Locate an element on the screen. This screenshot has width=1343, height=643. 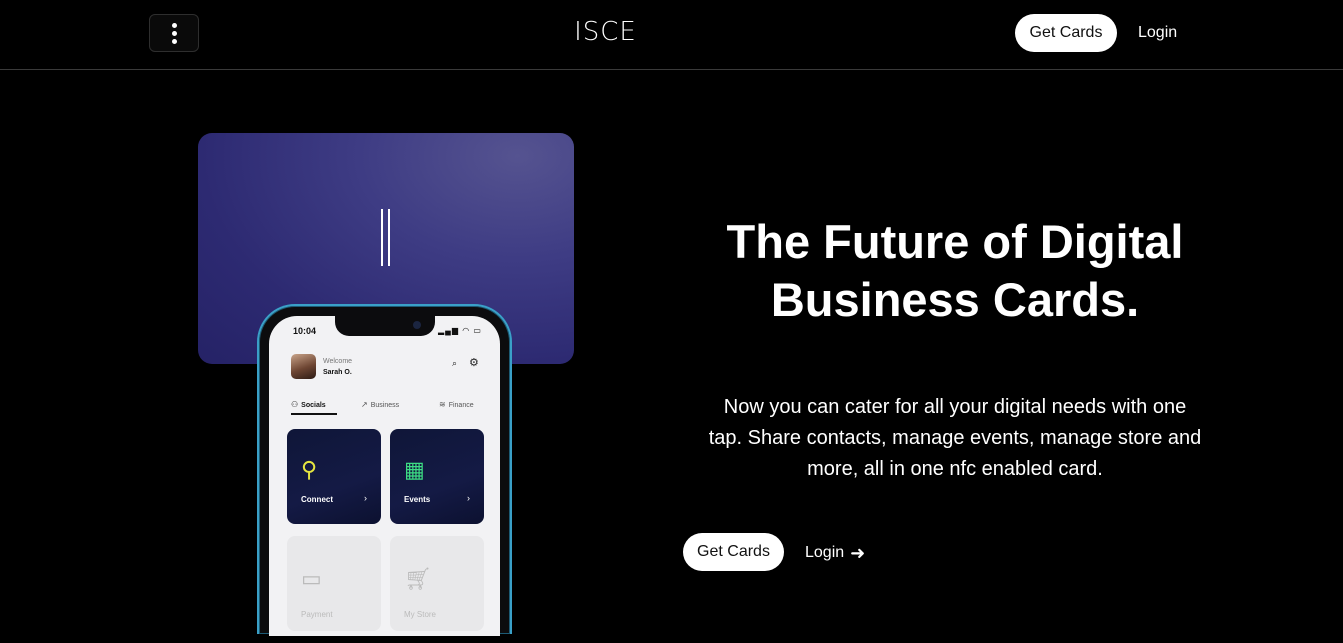
coins-icon: ≋ is located at coordinates (442, 404).